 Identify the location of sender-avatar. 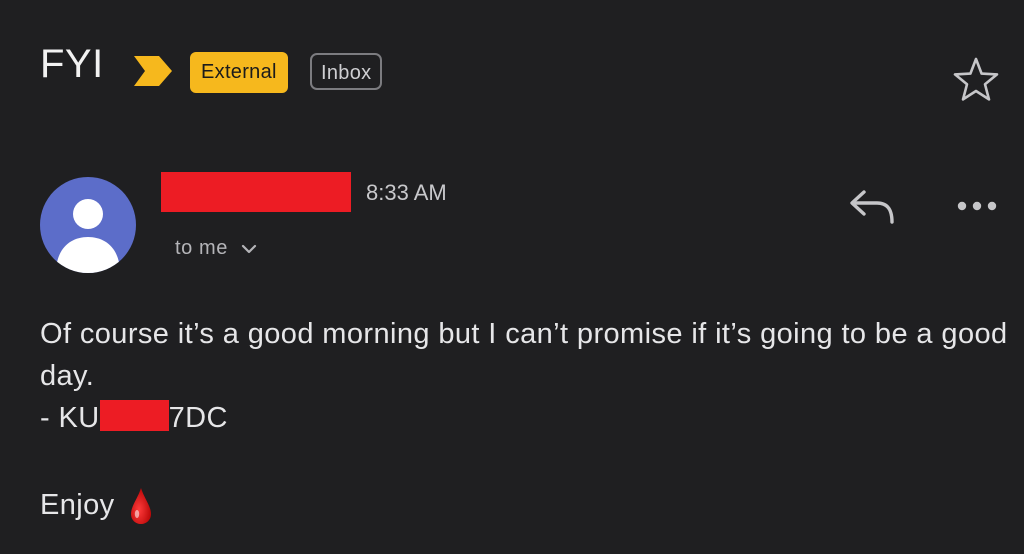
(88, 225).